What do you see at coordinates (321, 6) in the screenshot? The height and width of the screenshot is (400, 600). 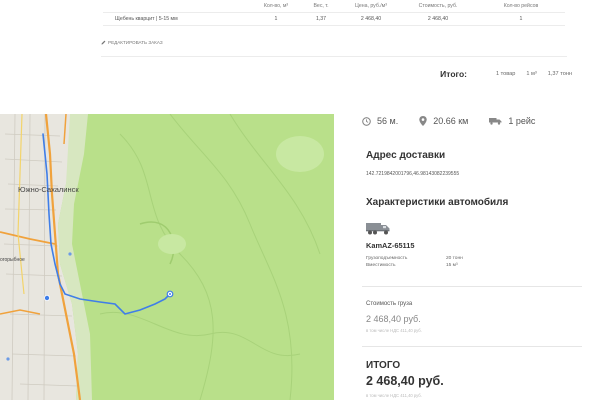 I see `col-header-weight: Вес, т.` at bounding box center [321, 6].